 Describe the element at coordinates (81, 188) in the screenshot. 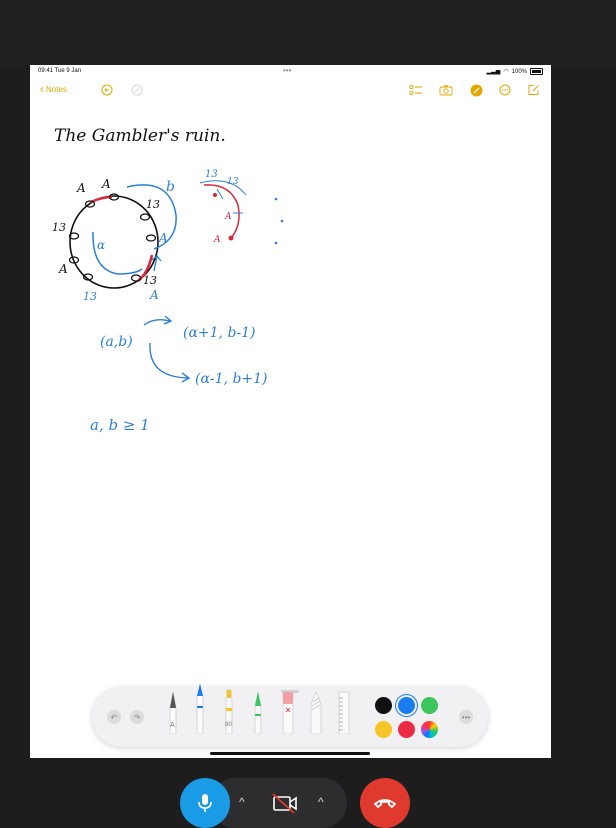

I see `label-a1: A` at that location.